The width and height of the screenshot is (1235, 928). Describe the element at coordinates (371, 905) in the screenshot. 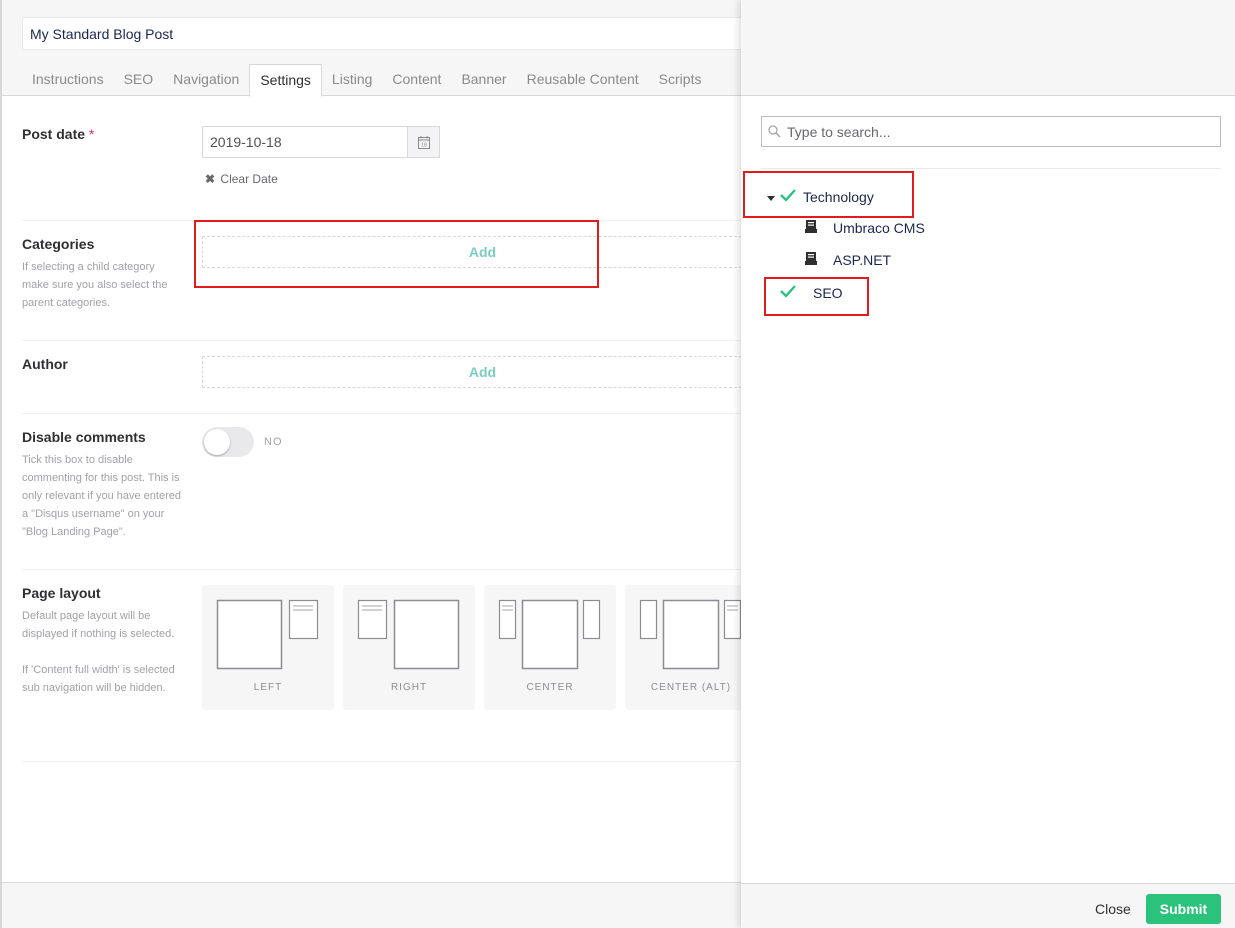

I see `editor-footer` at that location.